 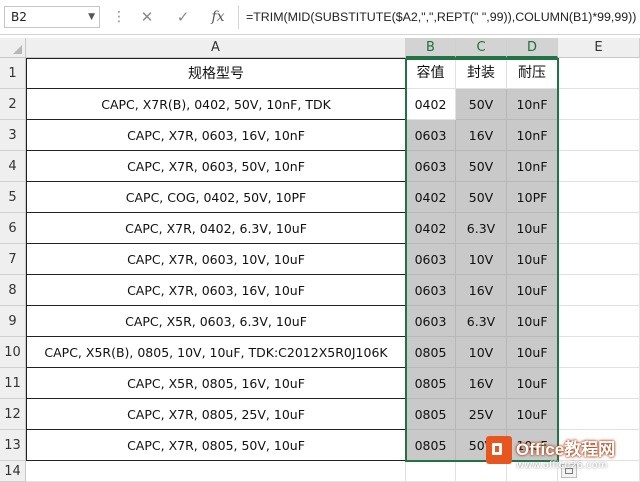 What do you see at coordinates (599, 48) in the screenshot?
I see `column-header-e: E` at bounding box center [599, 48].